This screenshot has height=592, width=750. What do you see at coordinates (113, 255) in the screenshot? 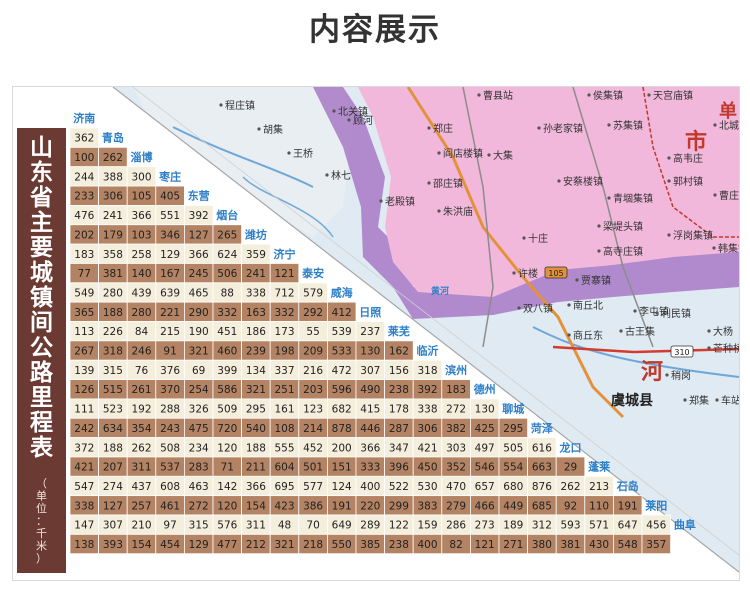
I see `distance-value: 358` at bounding box center [113, 255].